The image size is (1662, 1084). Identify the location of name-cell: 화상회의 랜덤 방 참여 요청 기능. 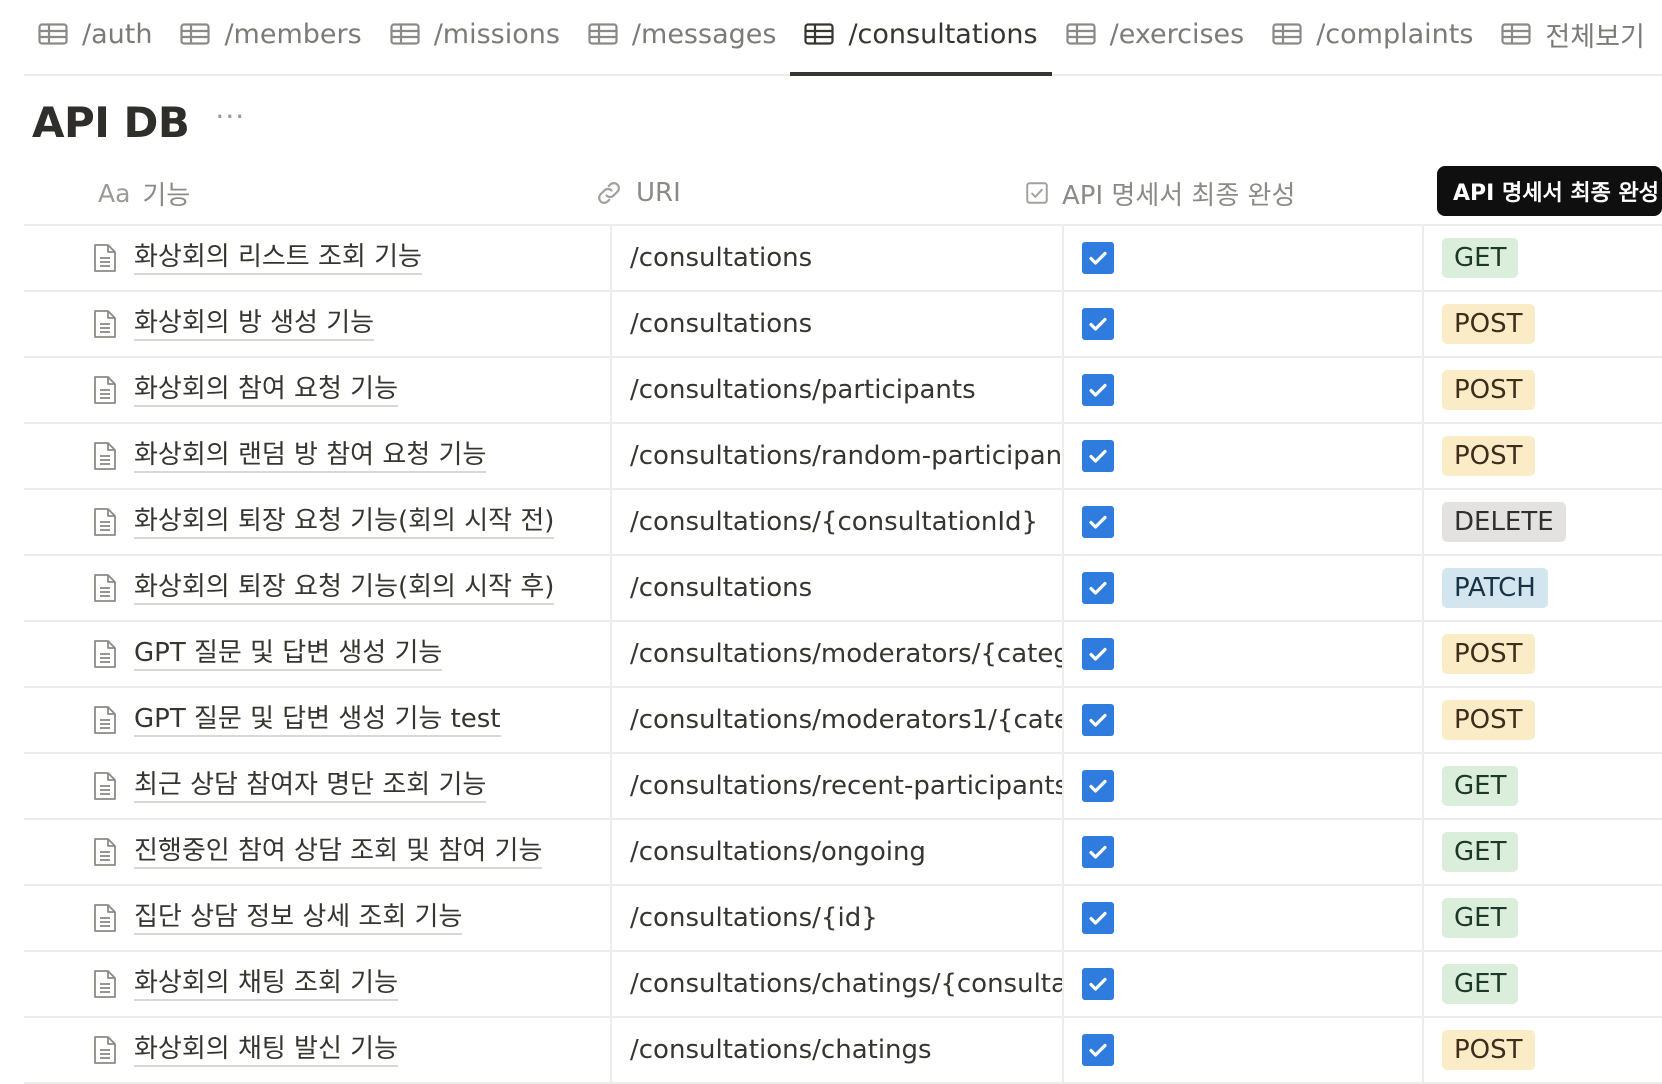
(318, 456).